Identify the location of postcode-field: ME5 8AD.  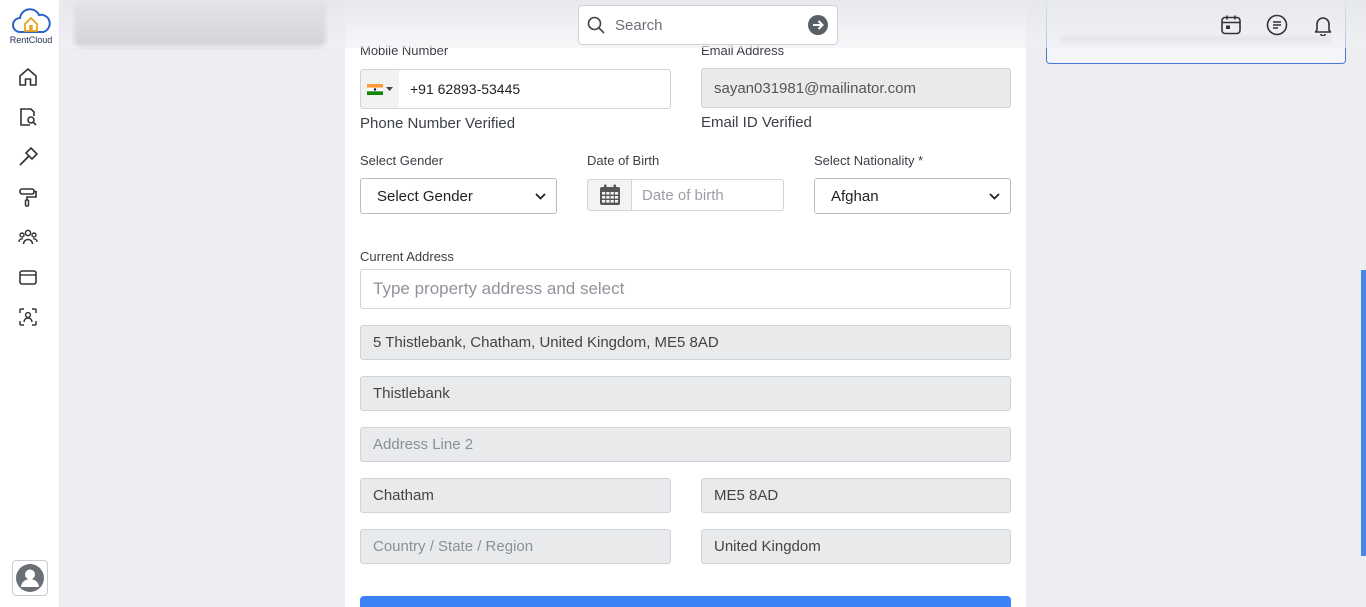
(856, 495).